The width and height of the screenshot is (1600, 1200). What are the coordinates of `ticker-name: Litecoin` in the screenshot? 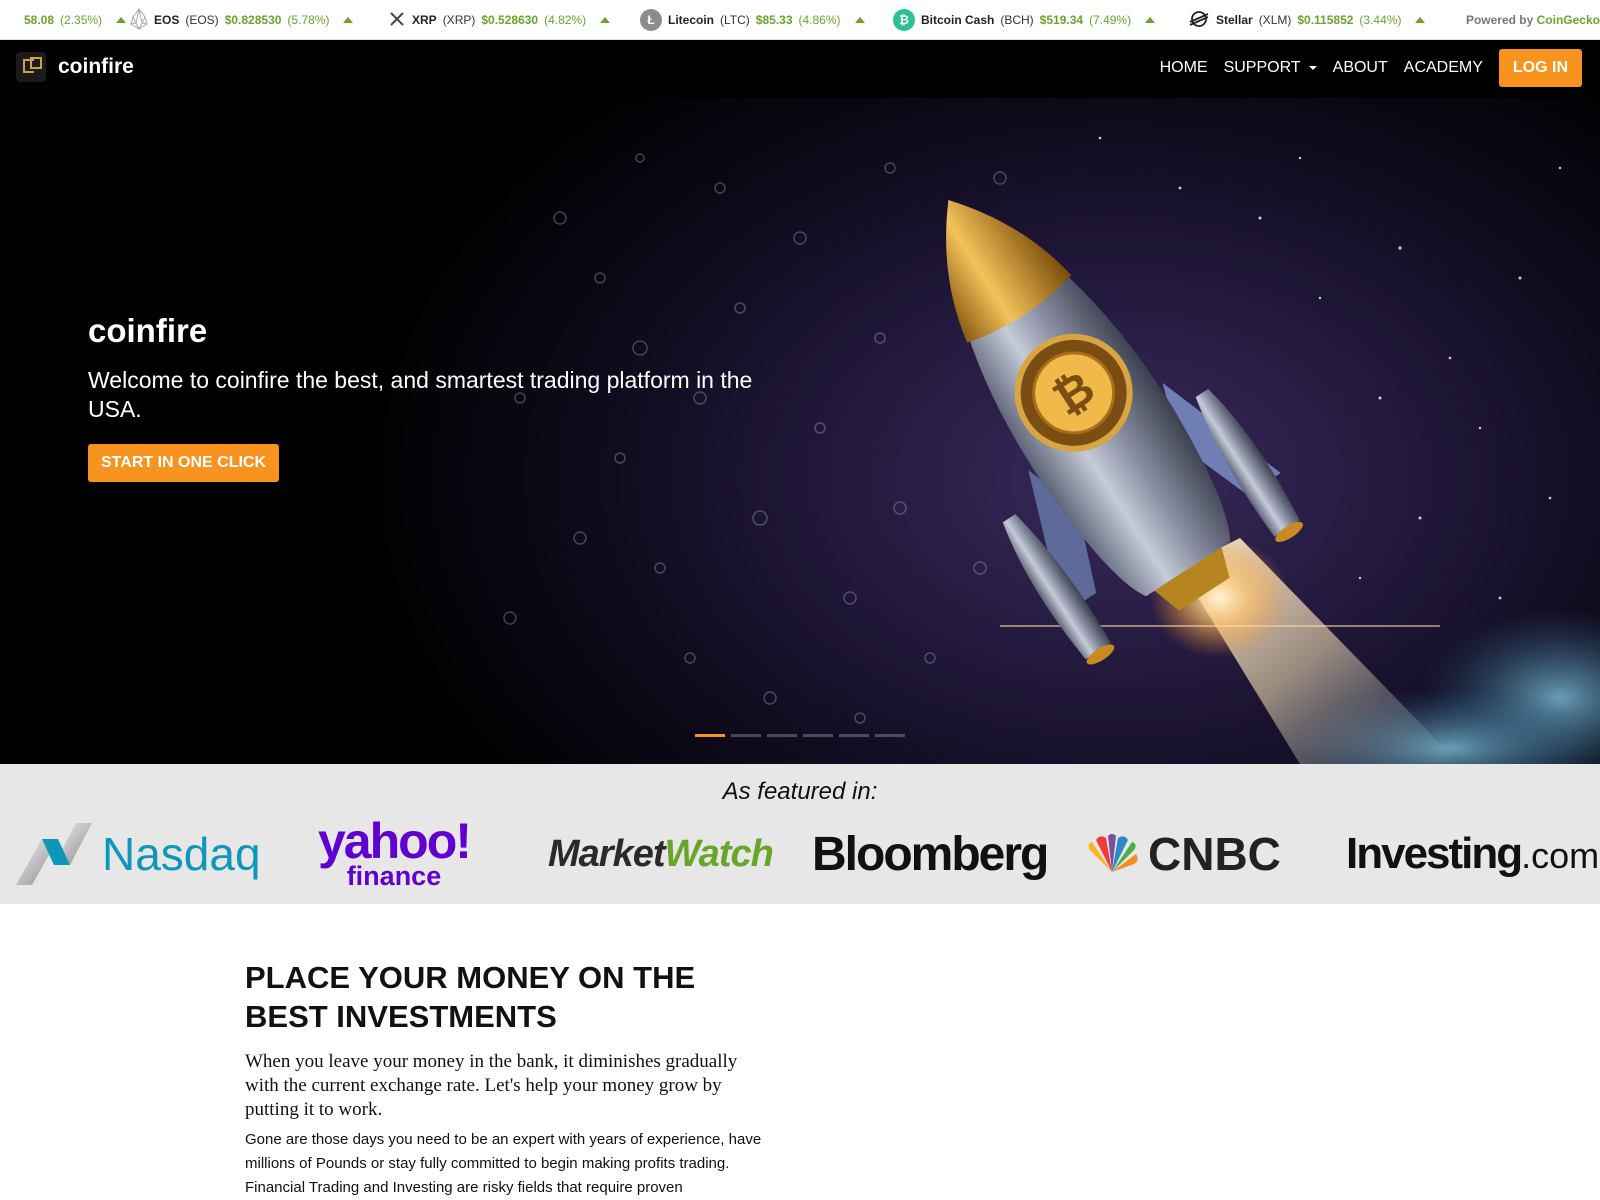 It's located at (691, 20).